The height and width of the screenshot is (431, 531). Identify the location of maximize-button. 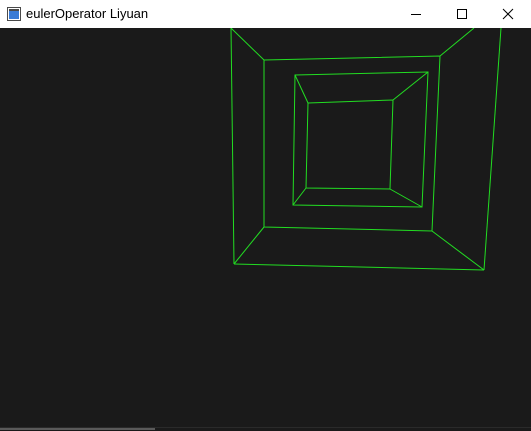
(462, 14).